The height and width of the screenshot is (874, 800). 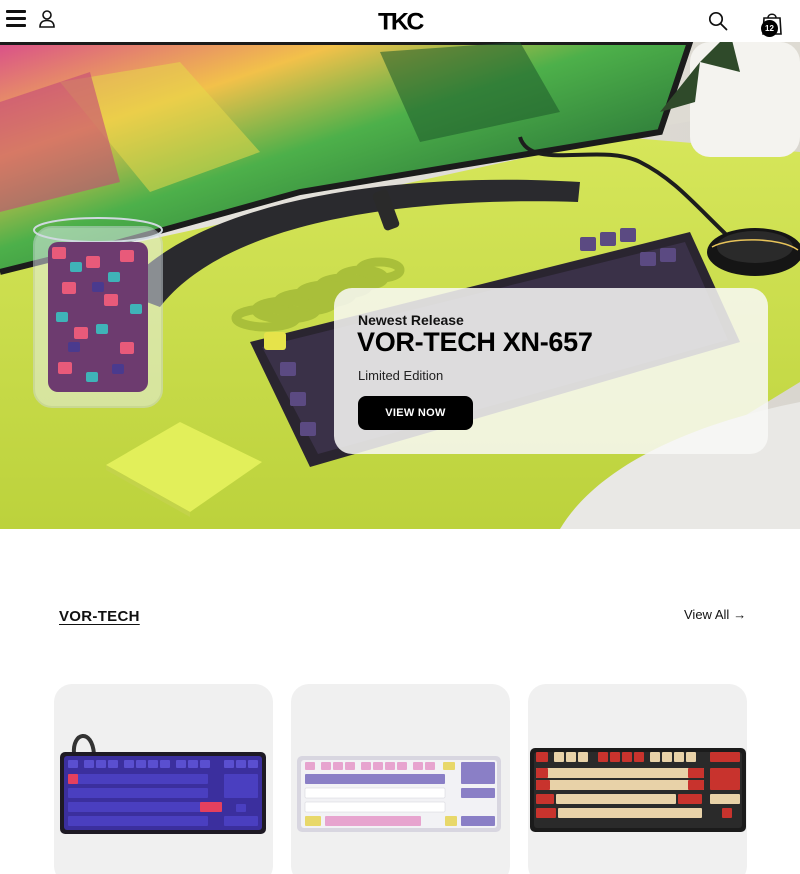 What do you see at coordinates (411, 320) in the screenshot?
I see `hero-eyebrow: Newest Release` at bounding box center [411, 320].